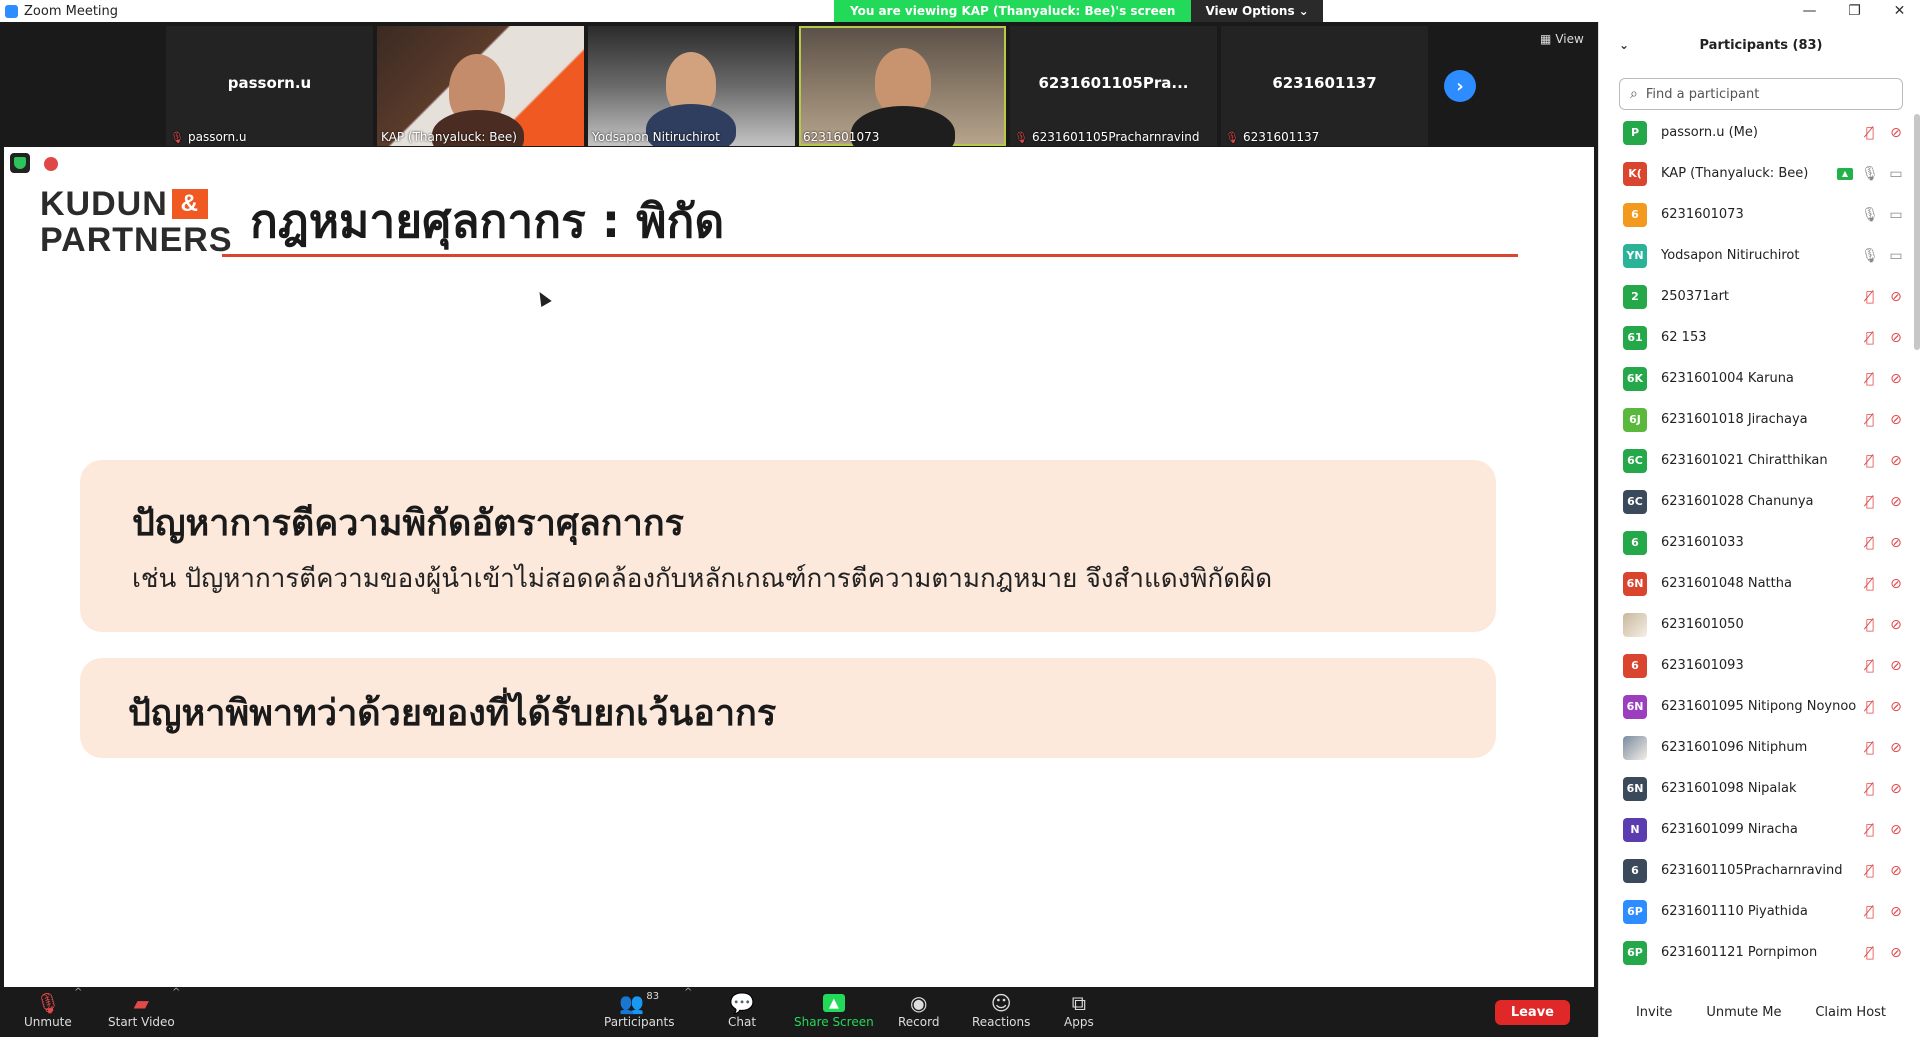 Image resolution: width=1922 pixels, height=1037 pixels. I want to click on participant-status-icons: 🎙 ▭, so click(1883, 214).